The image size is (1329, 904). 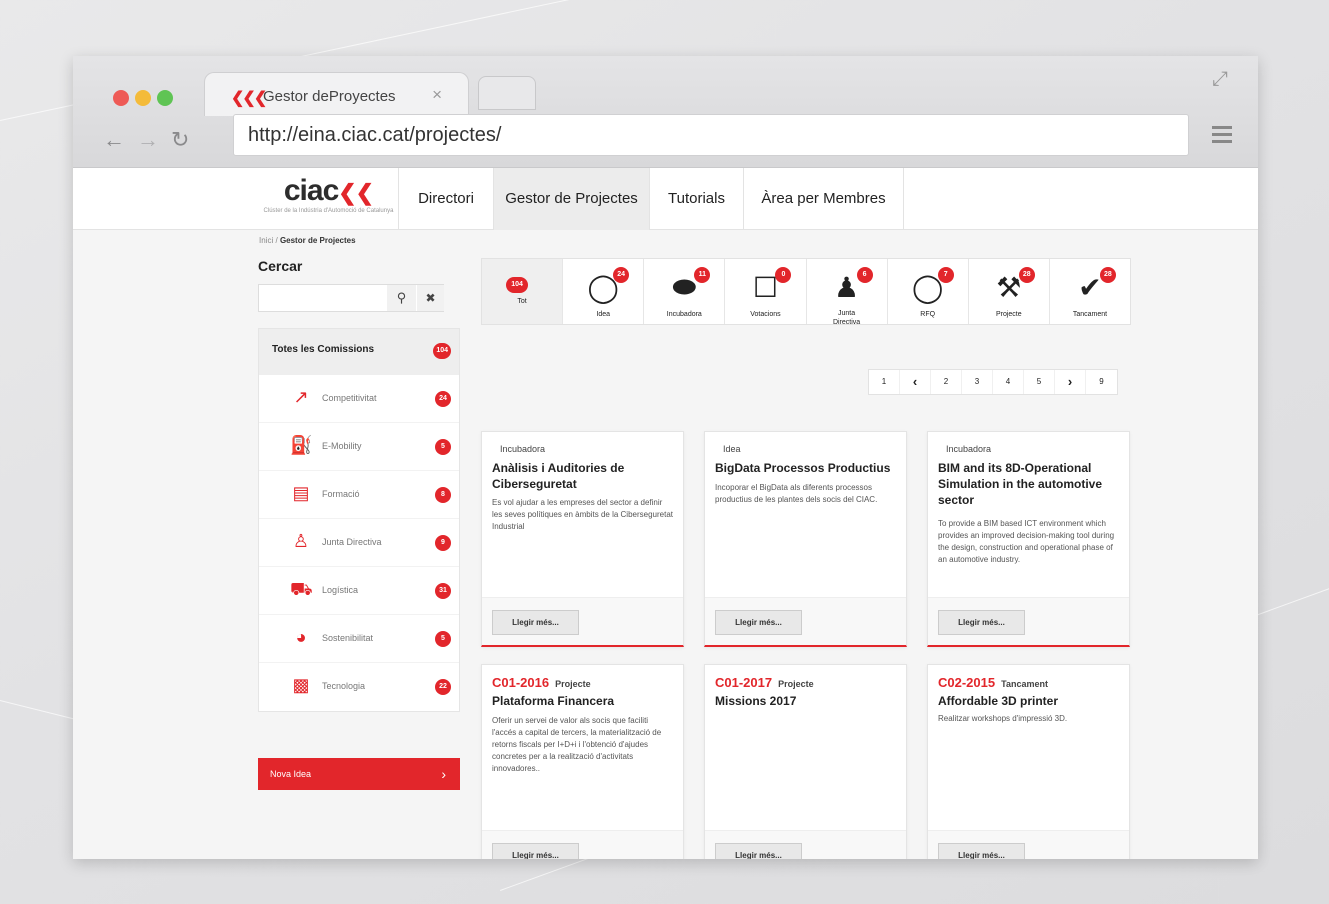 I want to click on card-category: Incubadora, so click(x=969, y=449).